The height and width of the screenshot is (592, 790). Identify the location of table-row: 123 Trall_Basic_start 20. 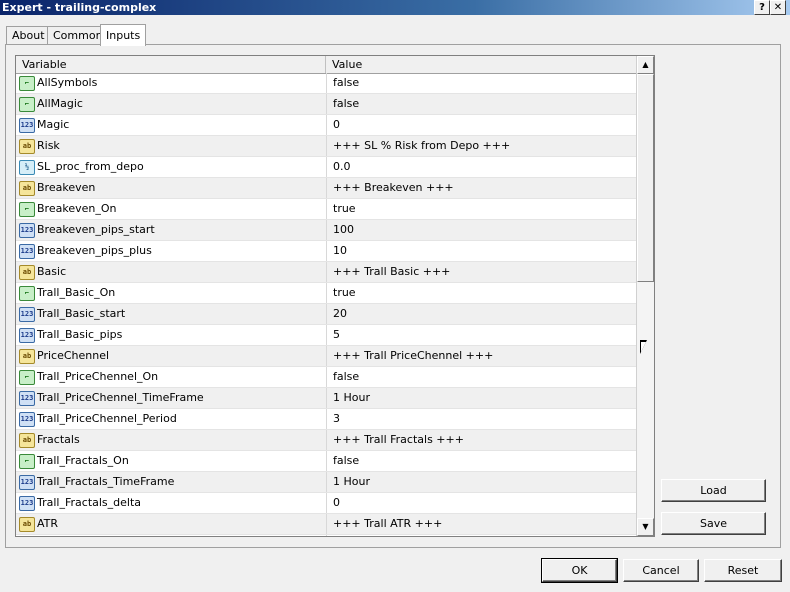
(326, 314).